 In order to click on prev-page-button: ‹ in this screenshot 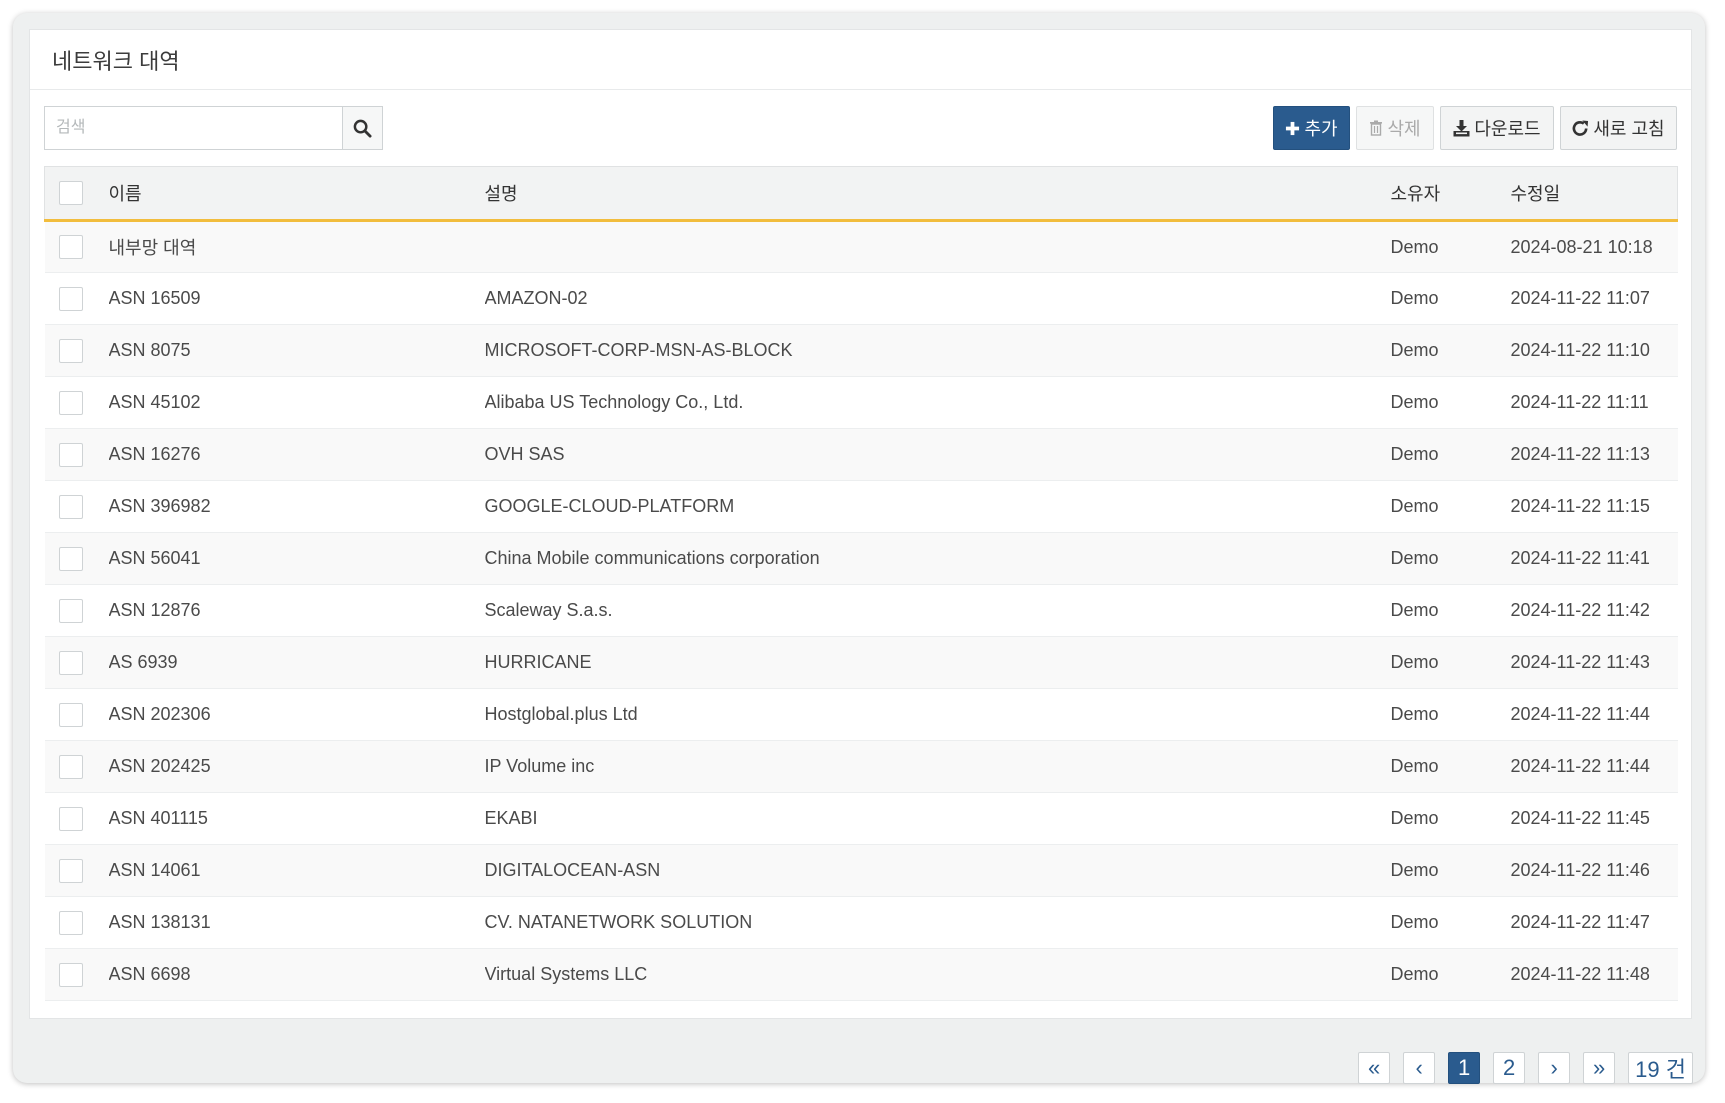, I will do `click(1419, 1068)`.